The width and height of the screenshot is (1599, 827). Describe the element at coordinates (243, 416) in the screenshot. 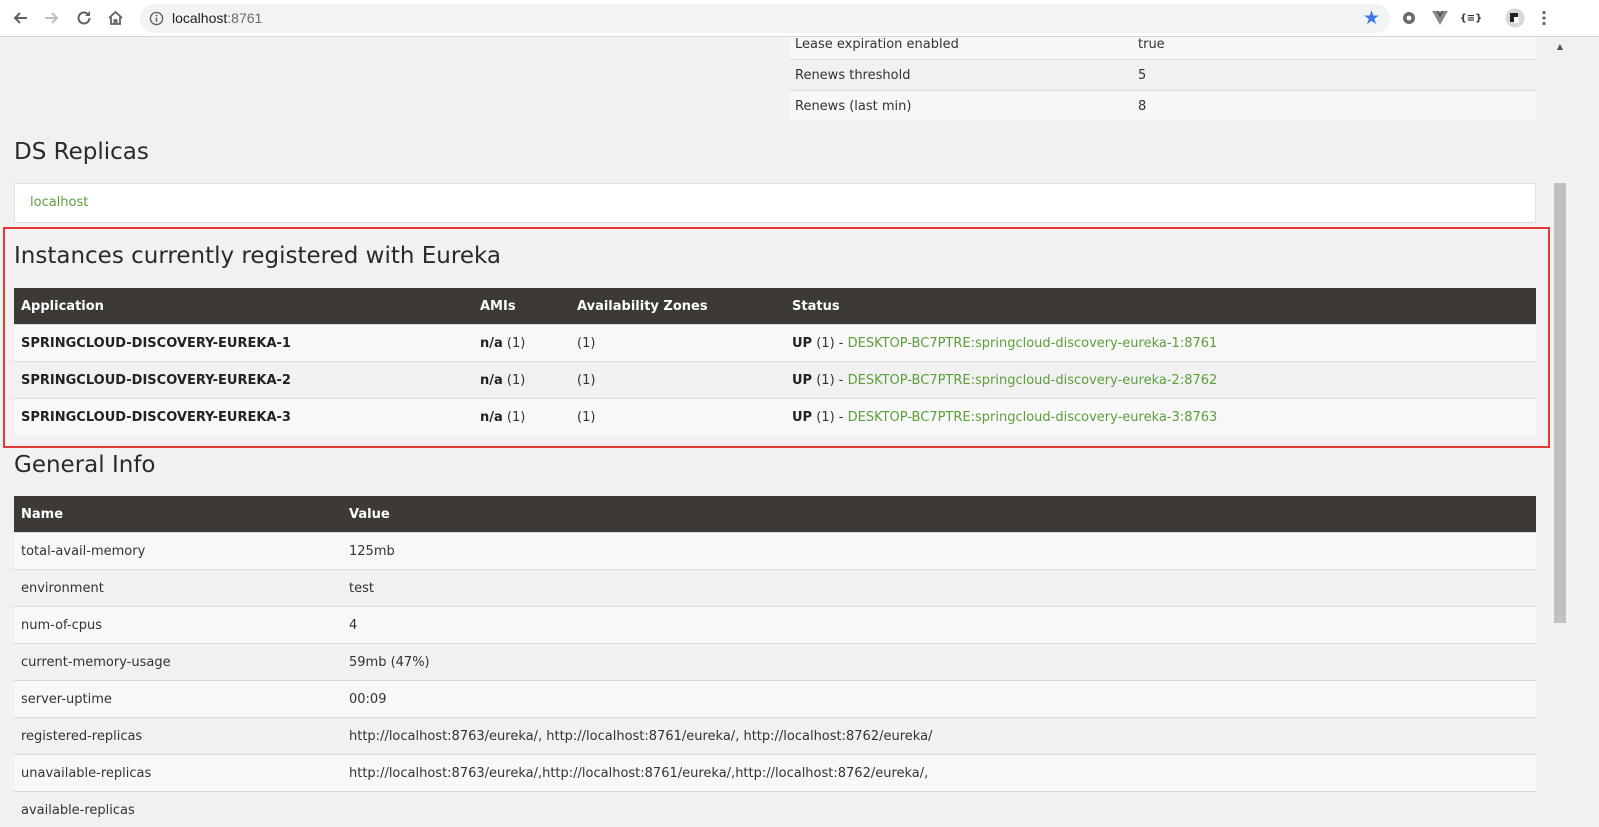

I see `application-name: SPRINGCLOUD-DISCOVERY-EUREKA-3` at that location.